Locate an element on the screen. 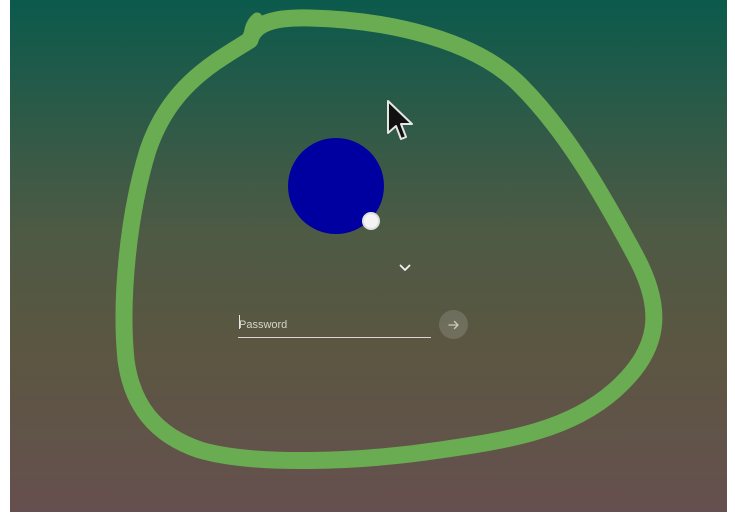  chevron-down-icon is located at coordinates (405, 267).